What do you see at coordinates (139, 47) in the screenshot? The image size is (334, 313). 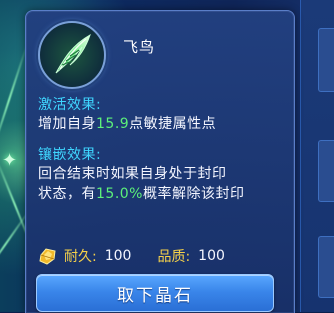 I see `item-name: 飞鸟` at bounding box center [139, 47].